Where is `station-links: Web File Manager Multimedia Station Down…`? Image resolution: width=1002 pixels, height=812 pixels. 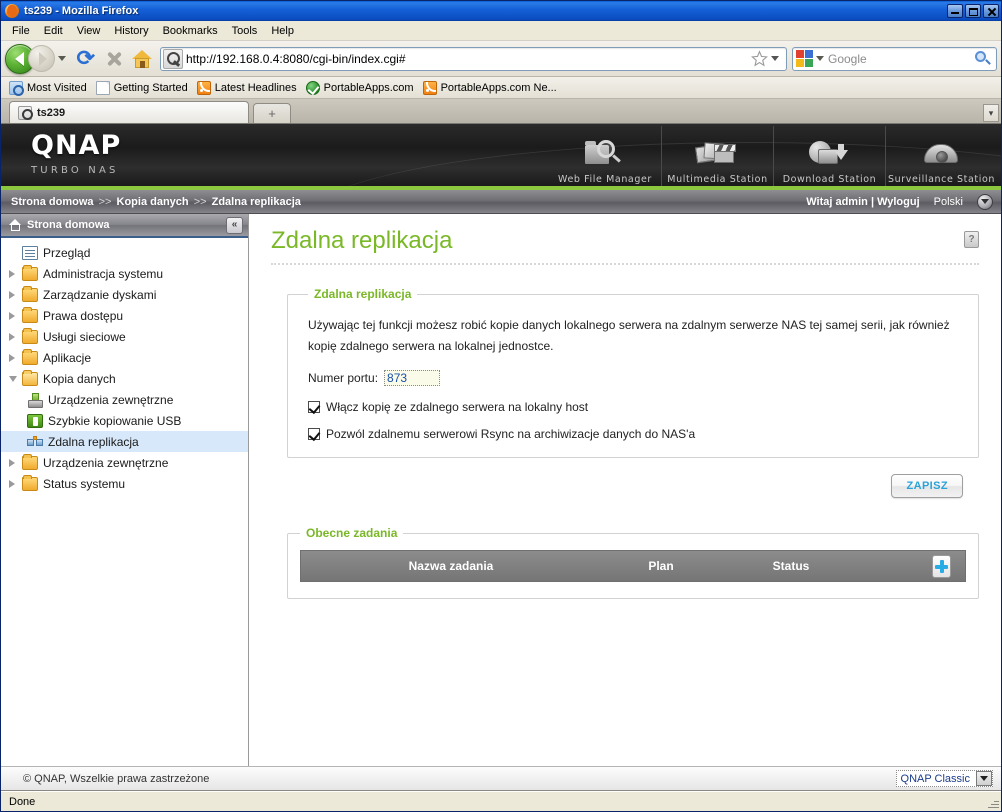
station-links: Web File Manager Multimedia Station Down… is located at coordinates (773, 156).